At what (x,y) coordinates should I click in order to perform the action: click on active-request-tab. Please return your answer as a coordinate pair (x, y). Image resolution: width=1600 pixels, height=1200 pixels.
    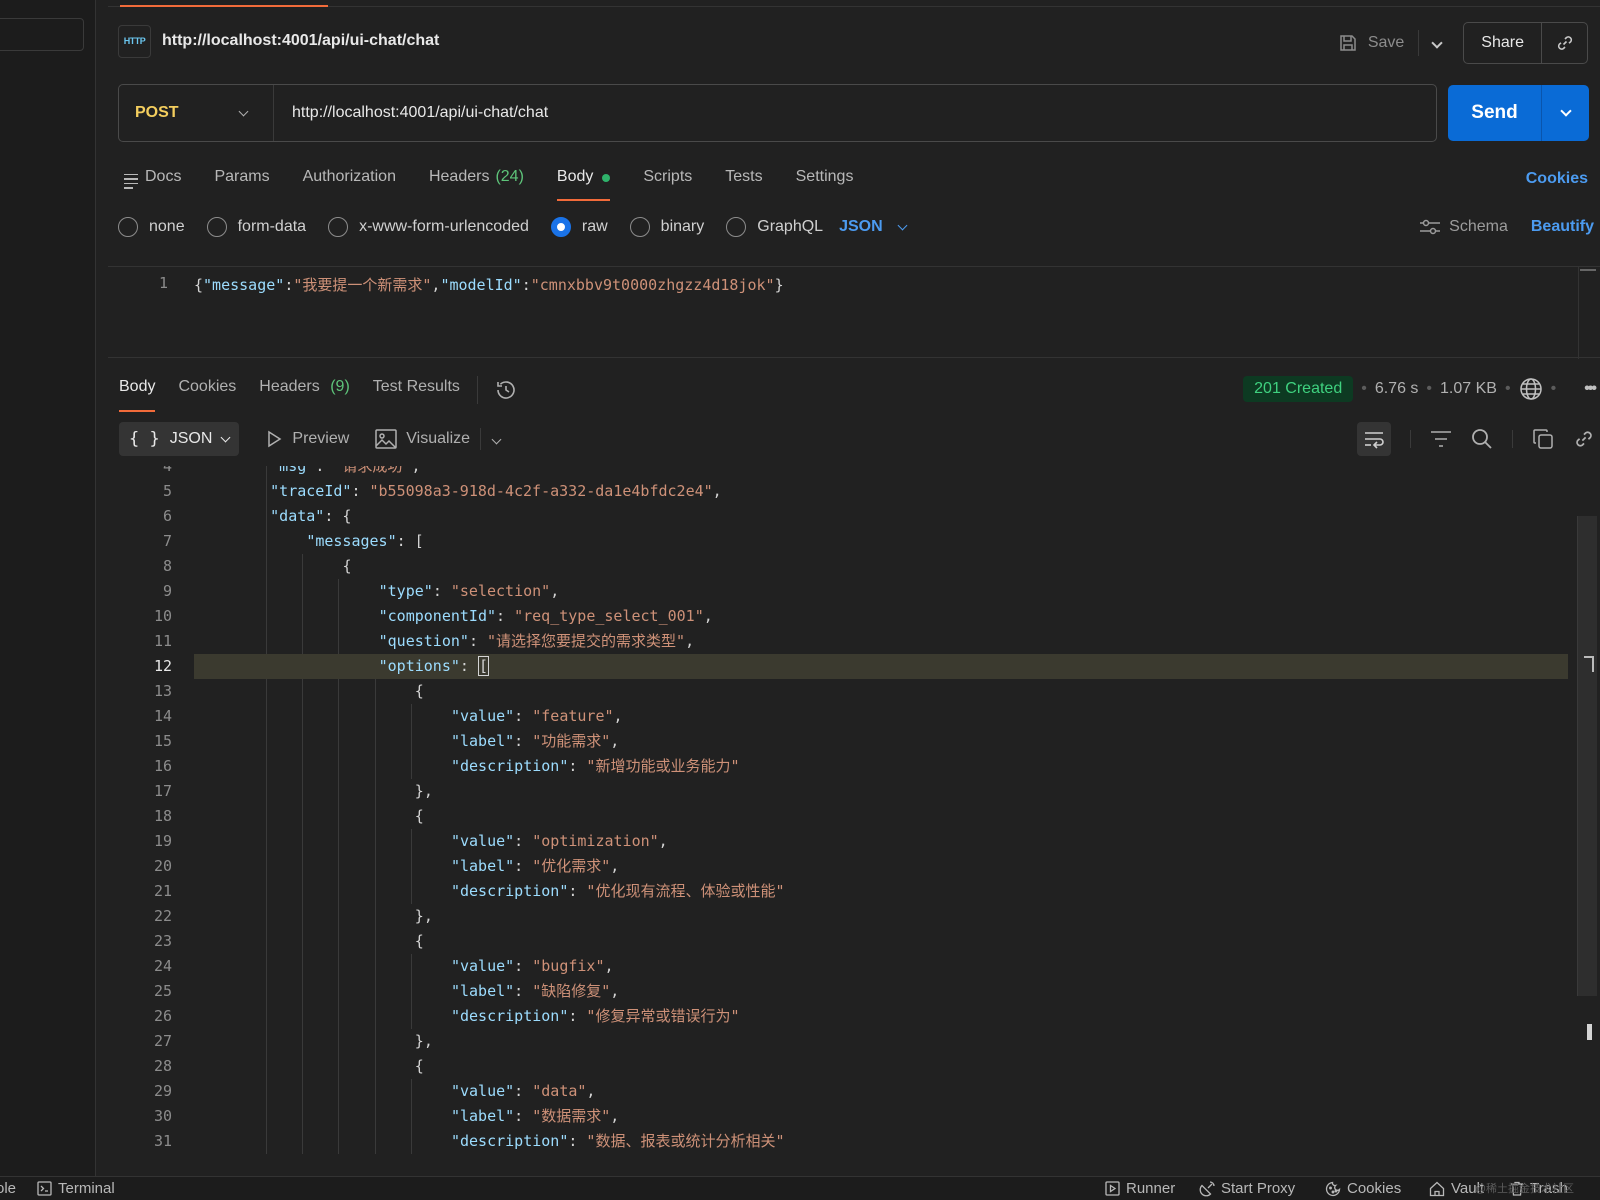
    Looking at the image, I should click on (224, 3).